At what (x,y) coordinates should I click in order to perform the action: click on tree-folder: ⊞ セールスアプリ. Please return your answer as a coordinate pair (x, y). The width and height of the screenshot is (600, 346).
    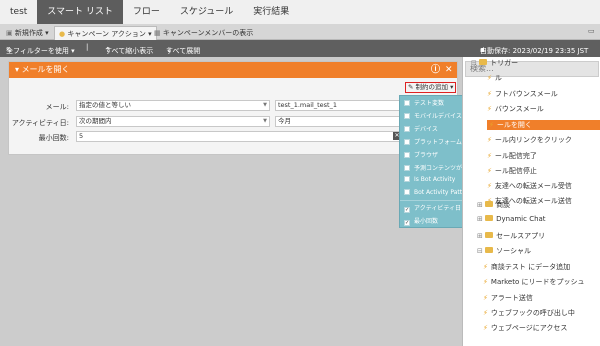
    Looking at the image, I should click on (511, 236).